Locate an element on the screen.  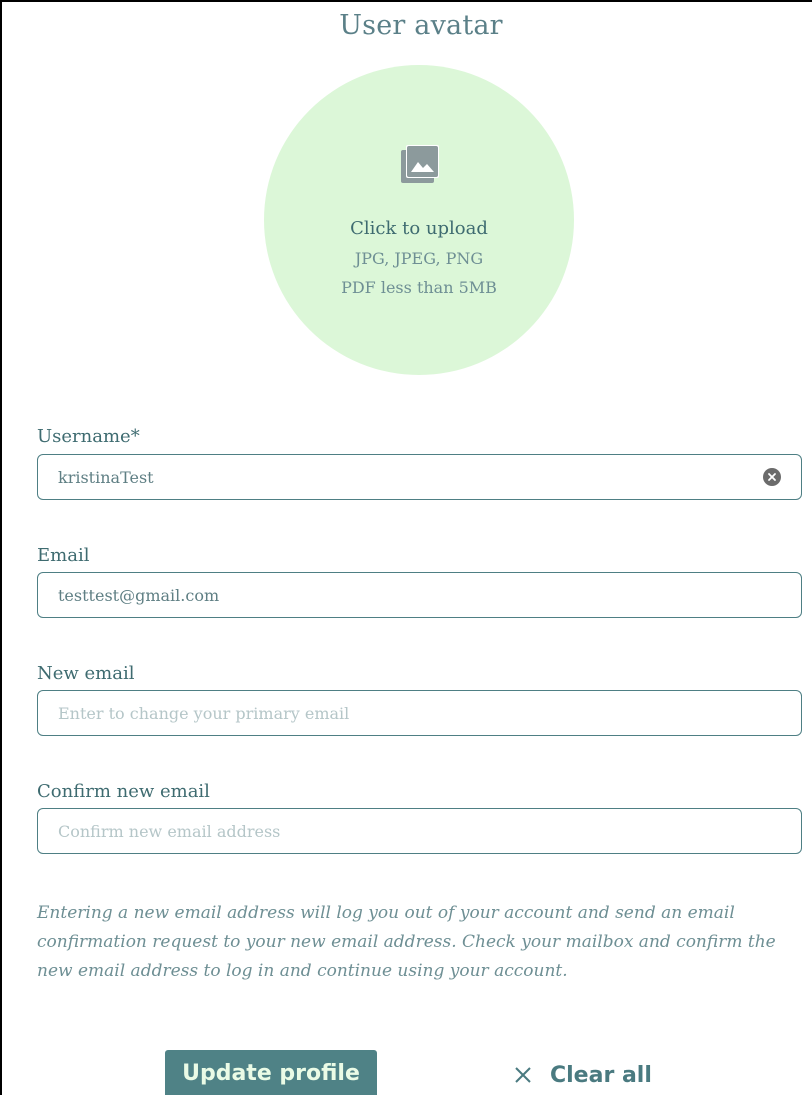
clear-all-button: Clear all is located at coordinates (583, 1075).